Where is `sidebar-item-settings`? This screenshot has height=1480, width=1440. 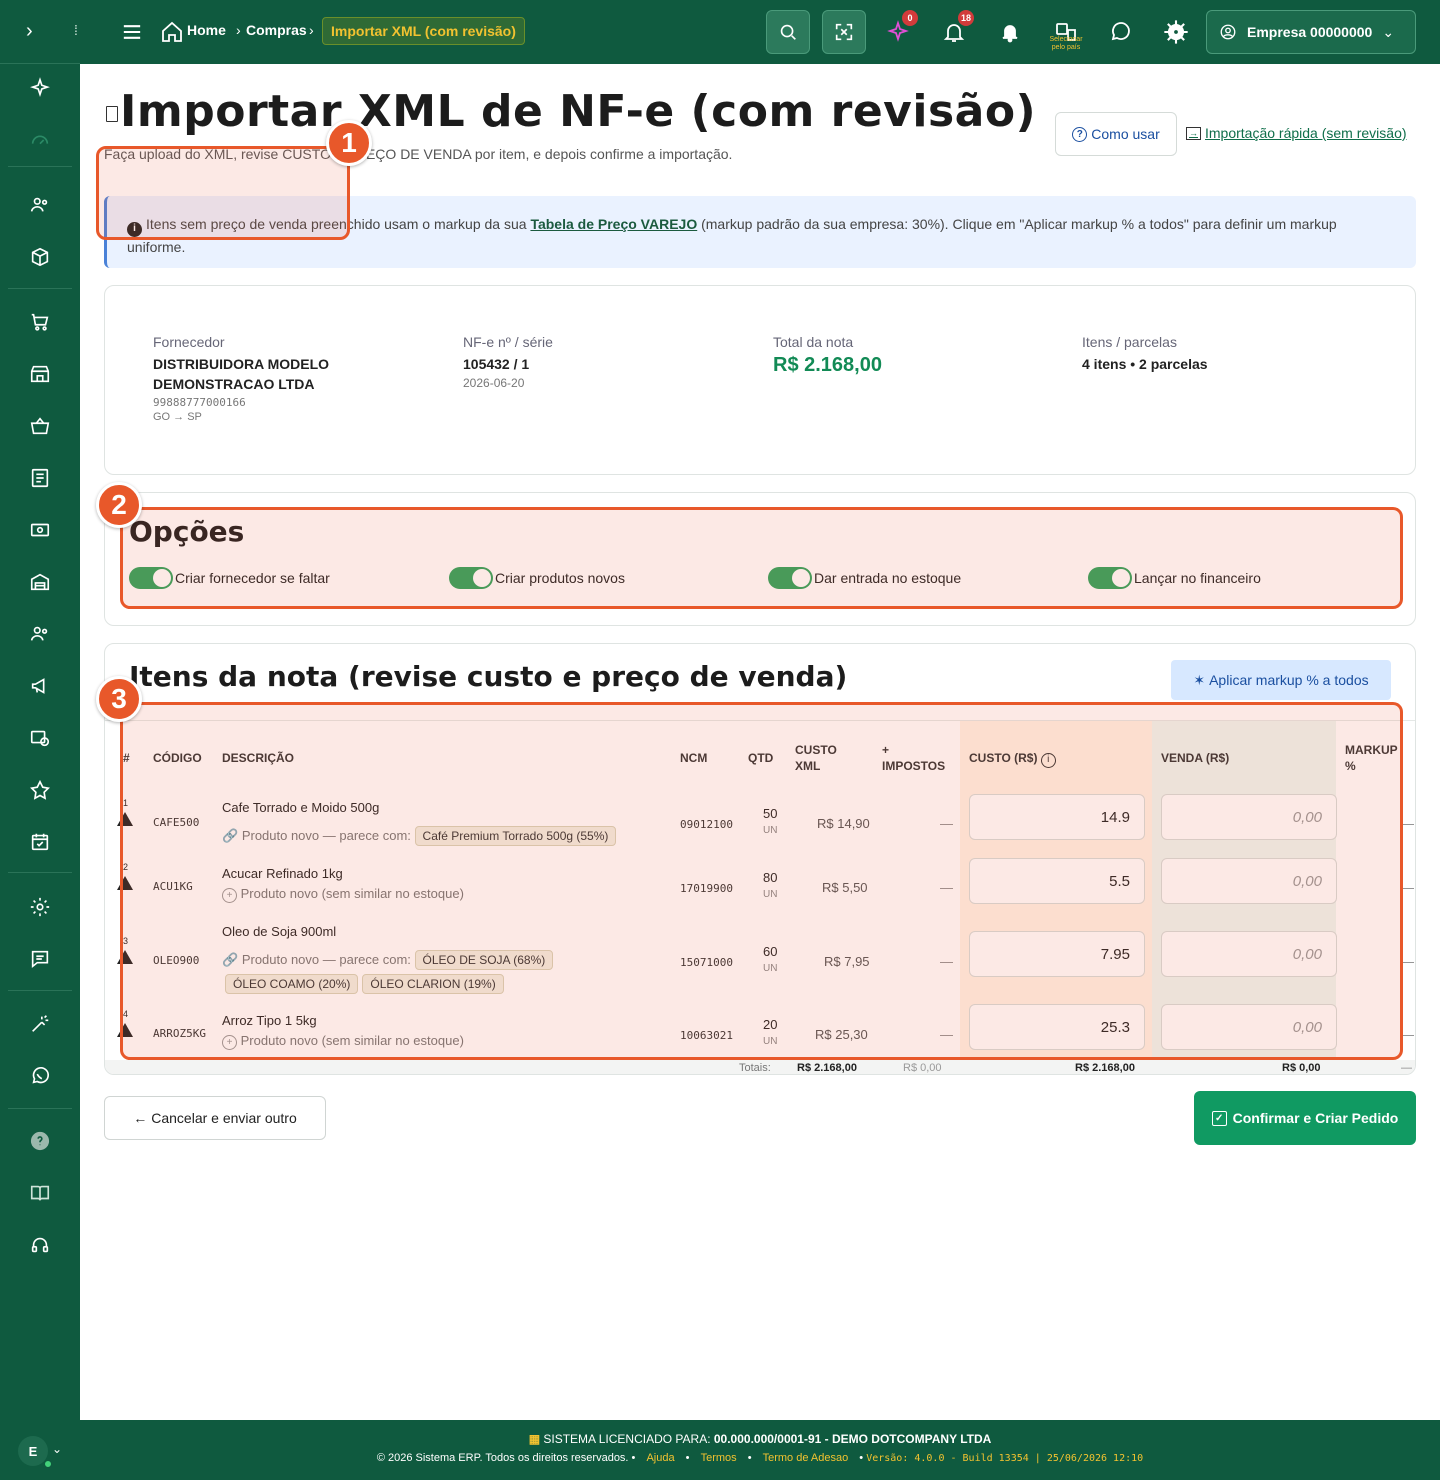
sidebar-item-settings is located at coordinates (40, 907).